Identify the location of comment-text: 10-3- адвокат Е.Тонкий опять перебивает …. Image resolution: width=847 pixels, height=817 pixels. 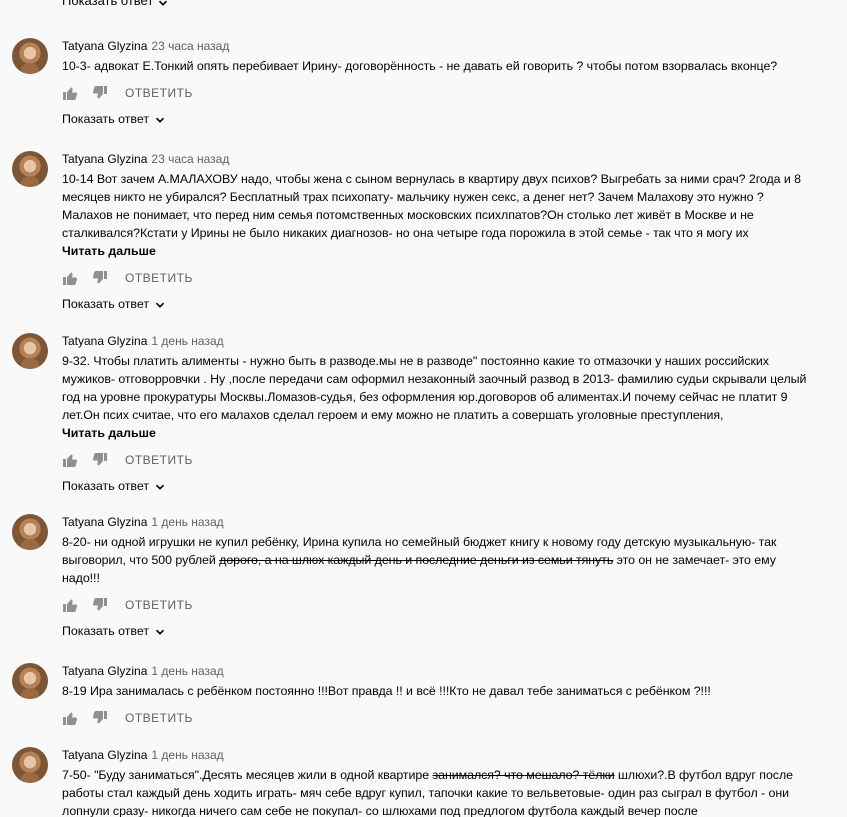
(420, 66).